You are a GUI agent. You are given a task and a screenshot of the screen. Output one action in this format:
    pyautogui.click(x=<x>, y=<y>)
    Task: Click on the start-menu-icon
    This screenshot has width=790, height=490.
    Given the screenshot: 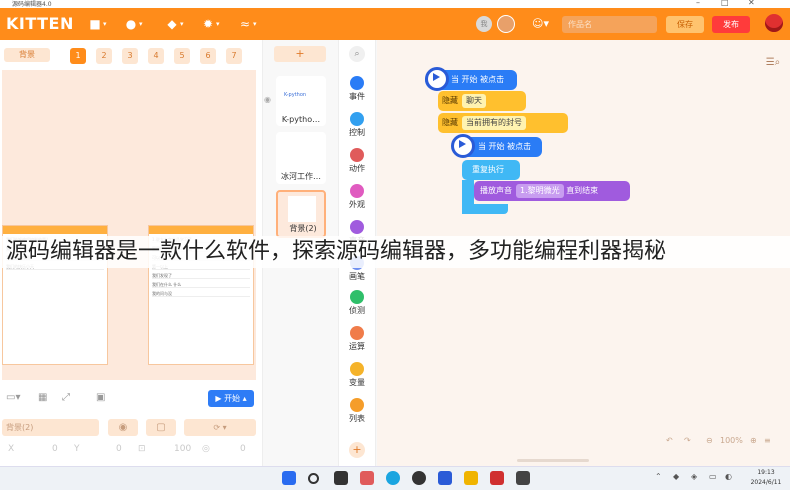 What is the action you would take?
    pyautogui.click(x=289, y=478)
    